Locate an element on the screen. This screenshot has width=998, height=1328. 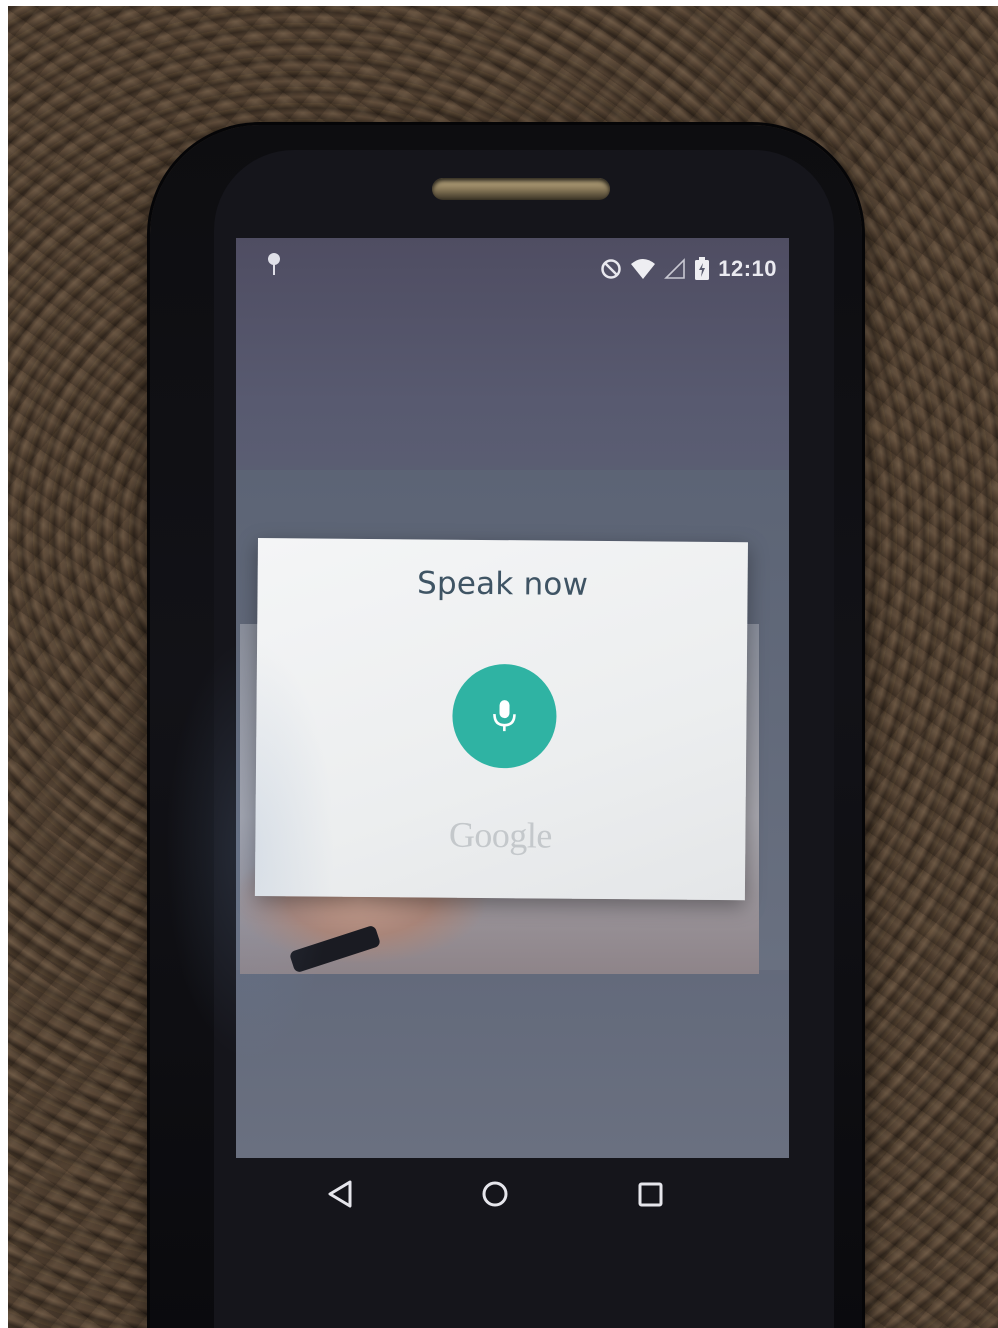
earpiece-speaker is located at coordinates (521, 189).